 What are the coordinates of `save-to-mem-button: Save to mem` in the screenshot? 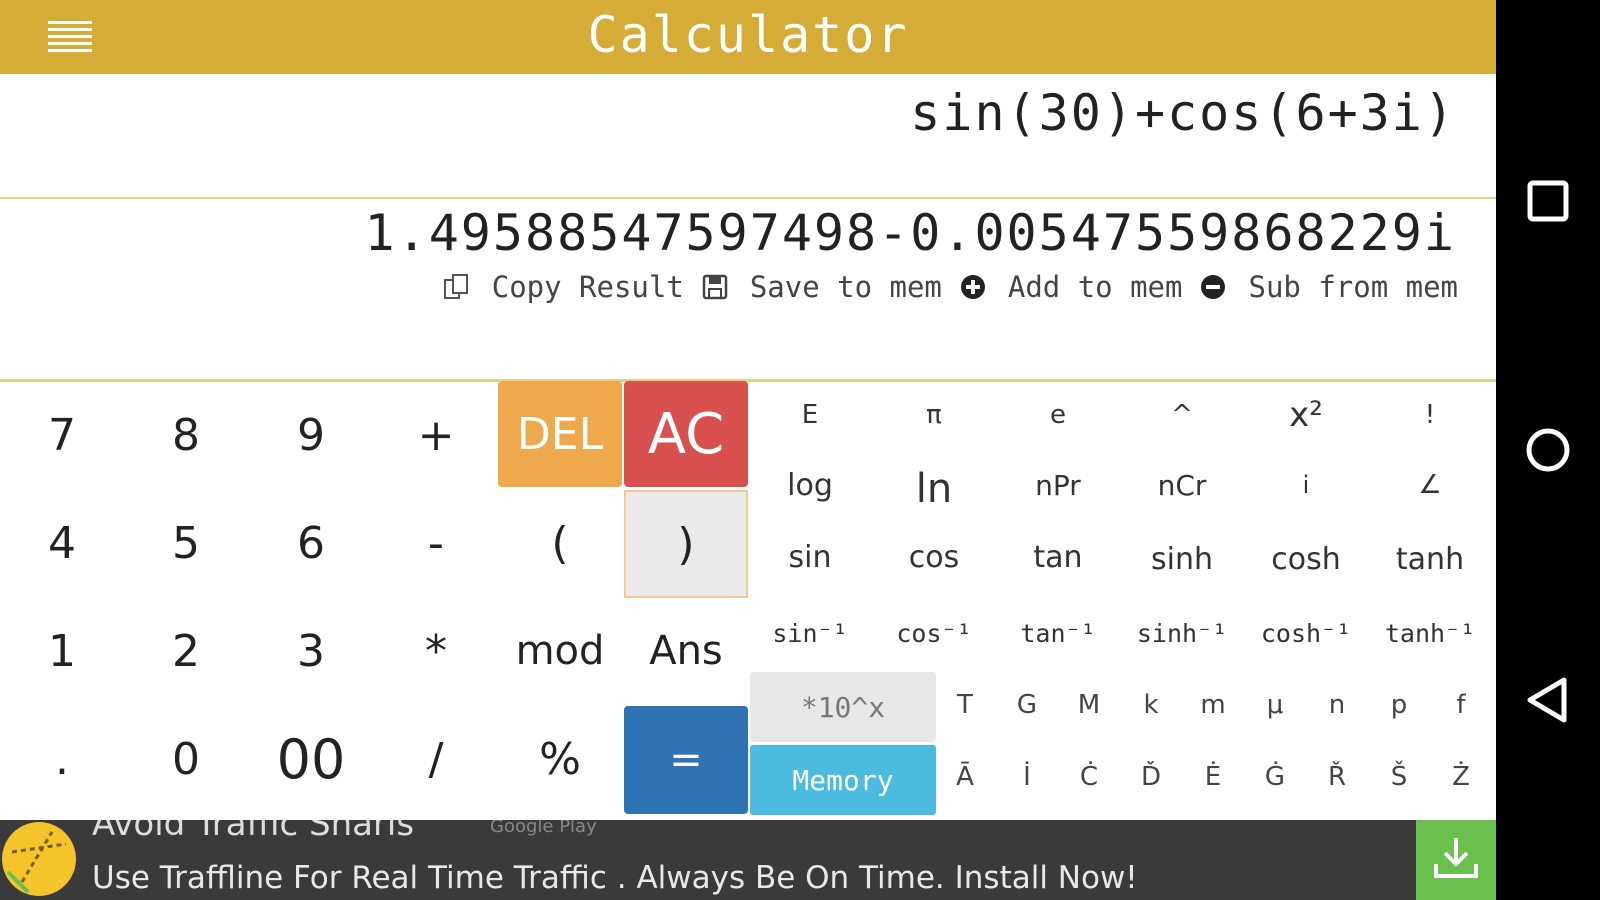 It's located at (821, 287).